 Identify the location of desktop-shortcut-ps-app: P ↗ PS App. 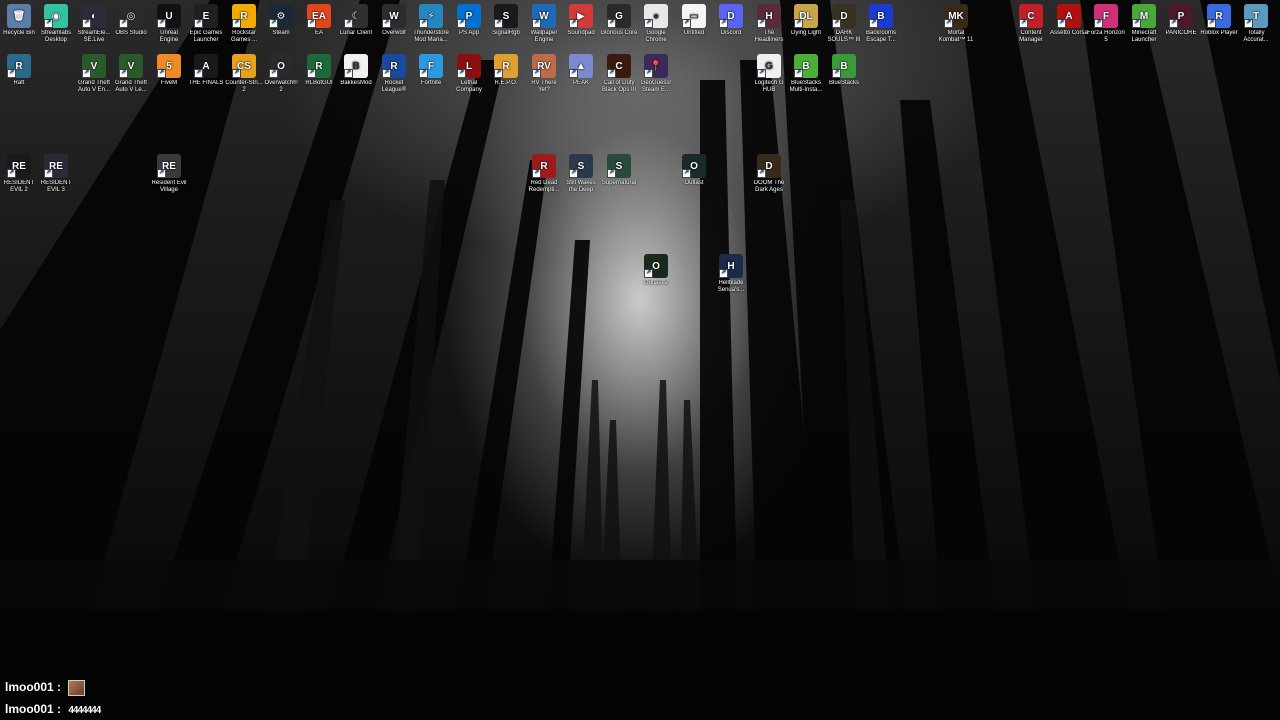
(469, 20).